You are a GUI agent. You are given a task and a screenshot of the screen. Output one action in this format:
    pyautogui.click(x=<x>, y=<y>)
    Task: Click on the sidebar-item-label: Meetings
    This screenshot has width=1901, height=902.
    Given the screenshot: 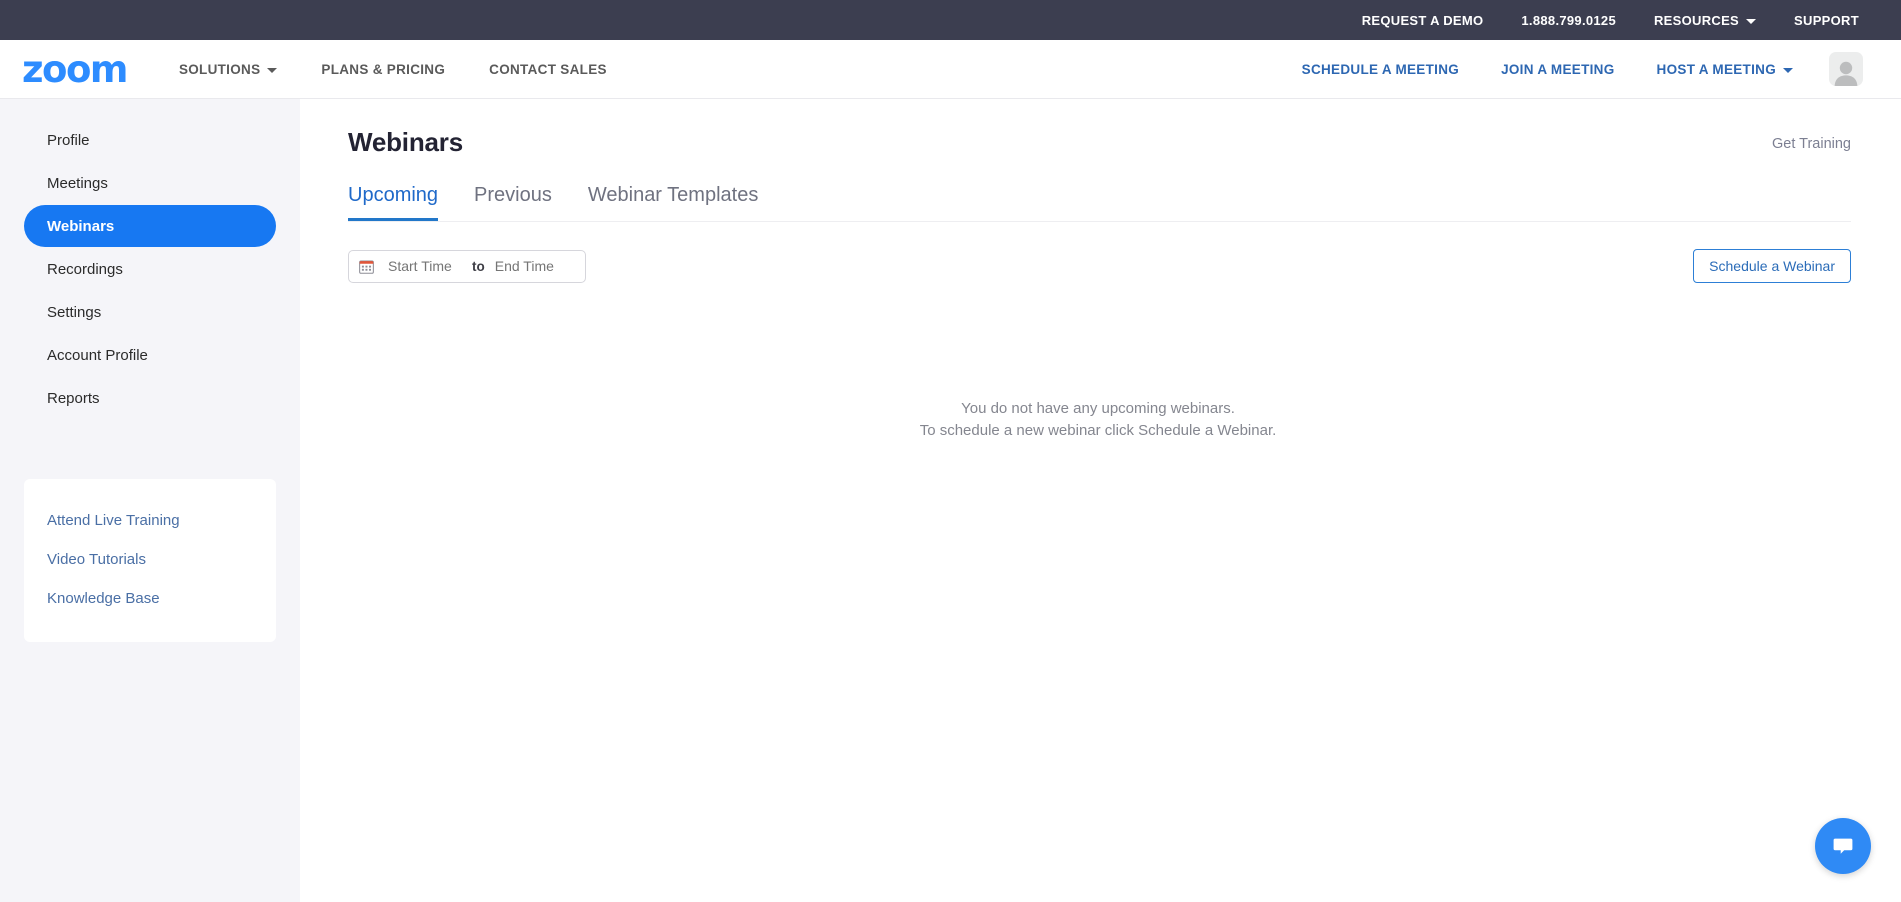 What is the action you would take?
    pyautogui.click(x=77, y=183)
    